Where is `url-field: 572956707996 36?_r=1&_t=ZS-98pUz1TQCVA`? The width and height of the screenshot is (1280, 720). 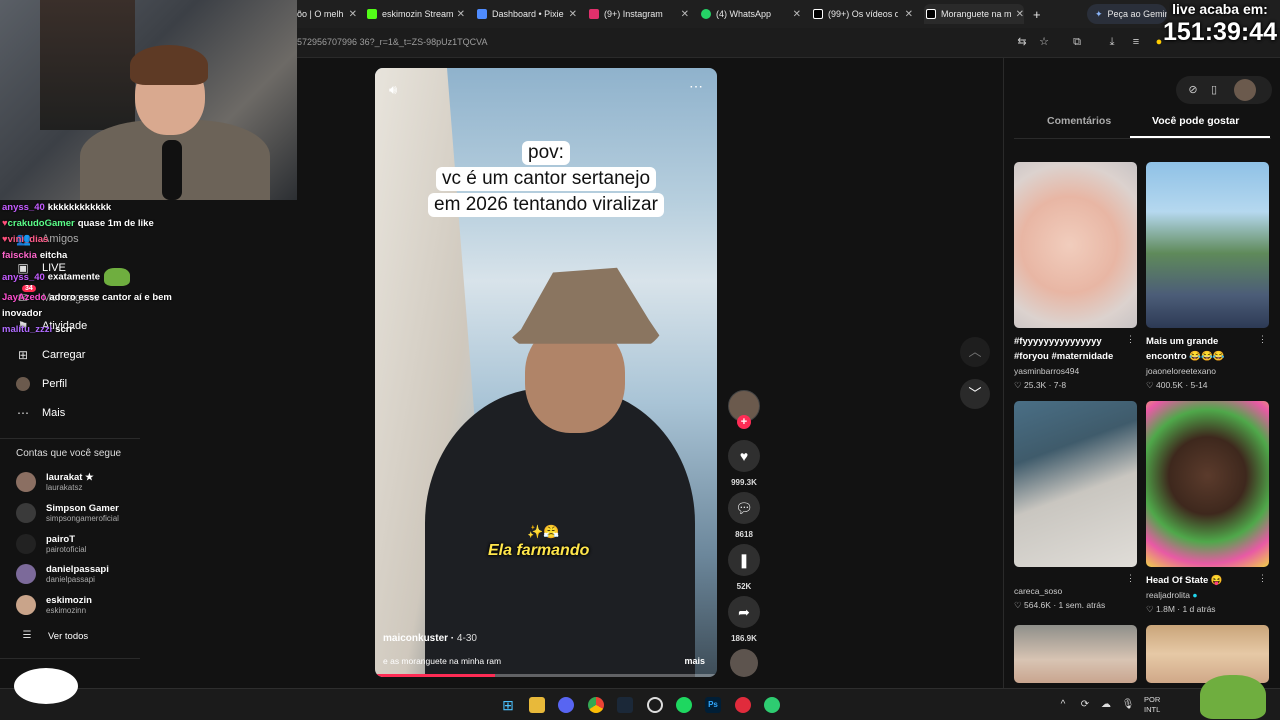 url-field: 572956707996 36?_r=1&_t=ZS-98pUz1TQCVA is located at coordinates (392, 42).